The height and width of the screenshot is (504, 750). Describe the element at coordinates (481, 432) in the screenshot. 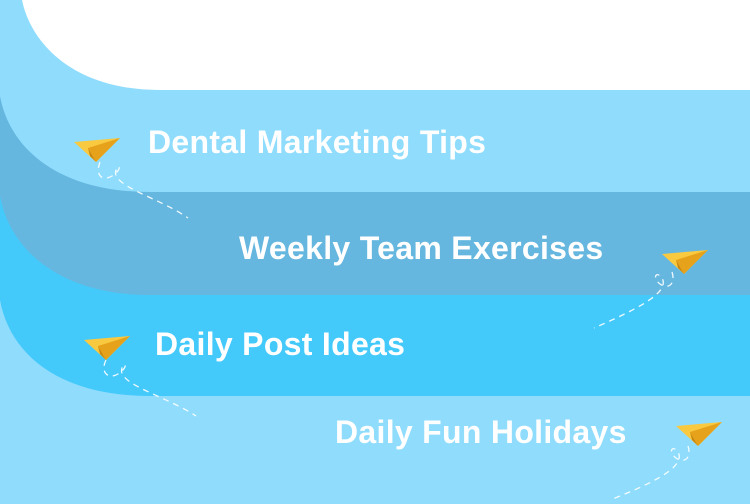

I see `item-label-daily-fun-holidays: Daily Fun Holidays` at that location.